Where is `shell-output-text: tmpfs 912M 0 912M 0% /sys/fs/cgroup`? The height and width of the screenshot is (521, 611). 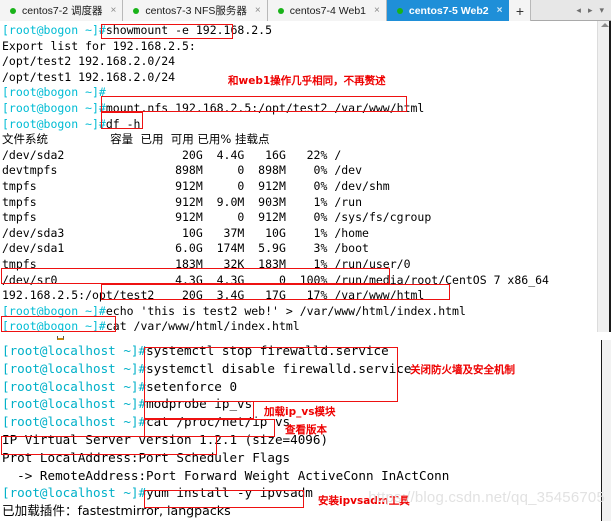 shell-output-text: tmpfs 912M 0 912M 0% /sys/fs/cgroup is located at coordinates (217, 217).